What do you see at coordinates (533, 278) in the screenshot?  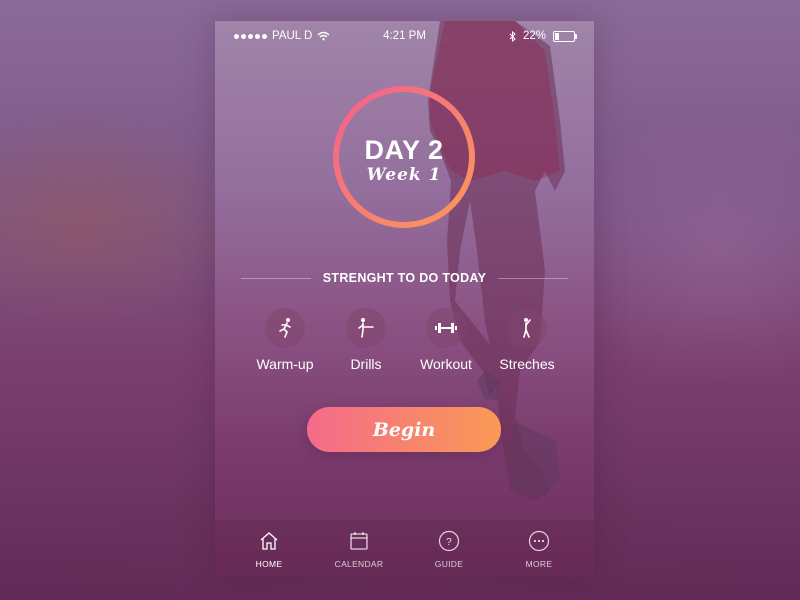 I see `divider-right` at bounding box center [533, 278].